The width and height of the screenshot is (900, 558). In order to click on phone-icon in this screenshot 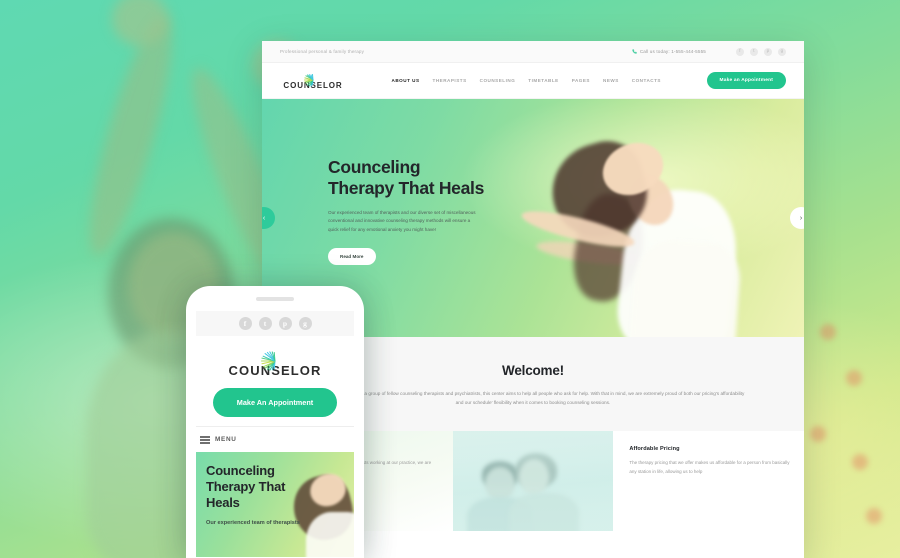, I will do `click(634, 51)`.